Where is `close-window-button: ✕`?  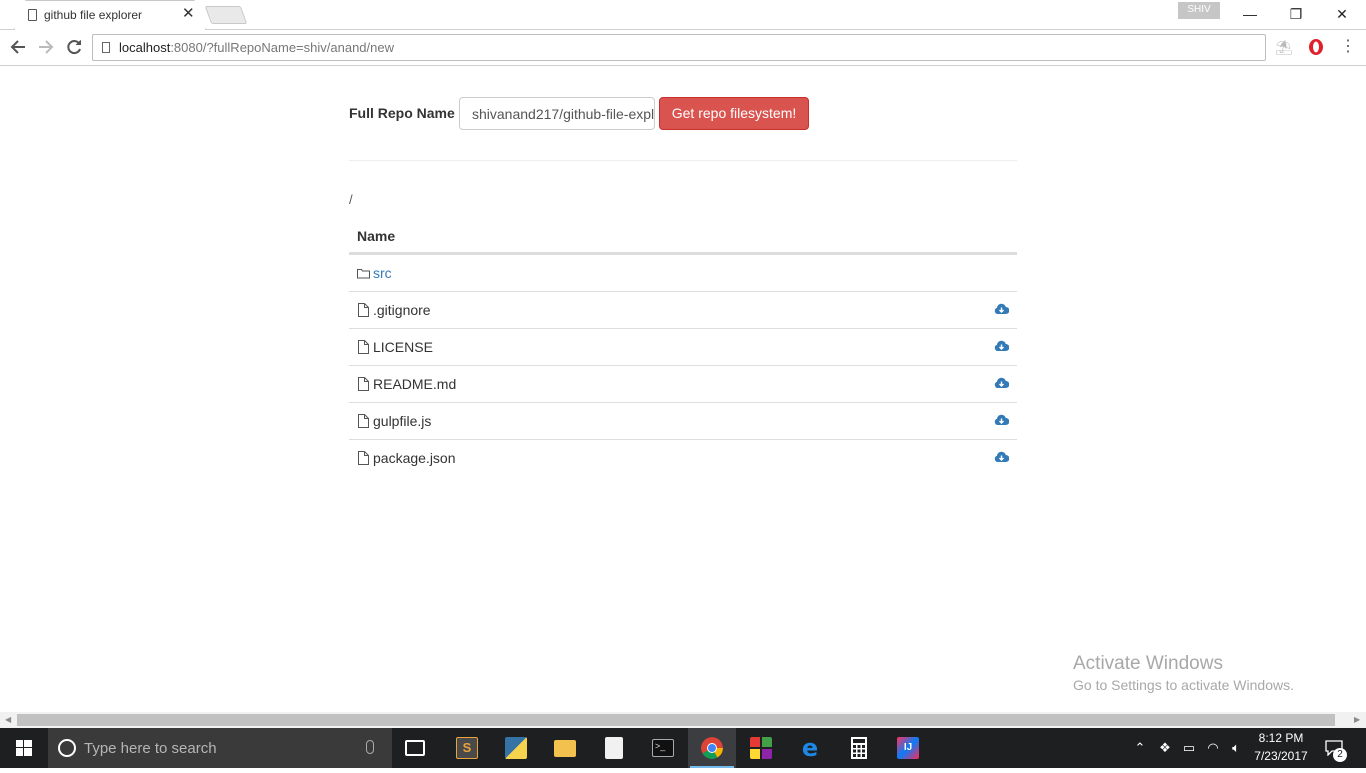 close-window-button: ✕ is located at coordinates (1342, 15).